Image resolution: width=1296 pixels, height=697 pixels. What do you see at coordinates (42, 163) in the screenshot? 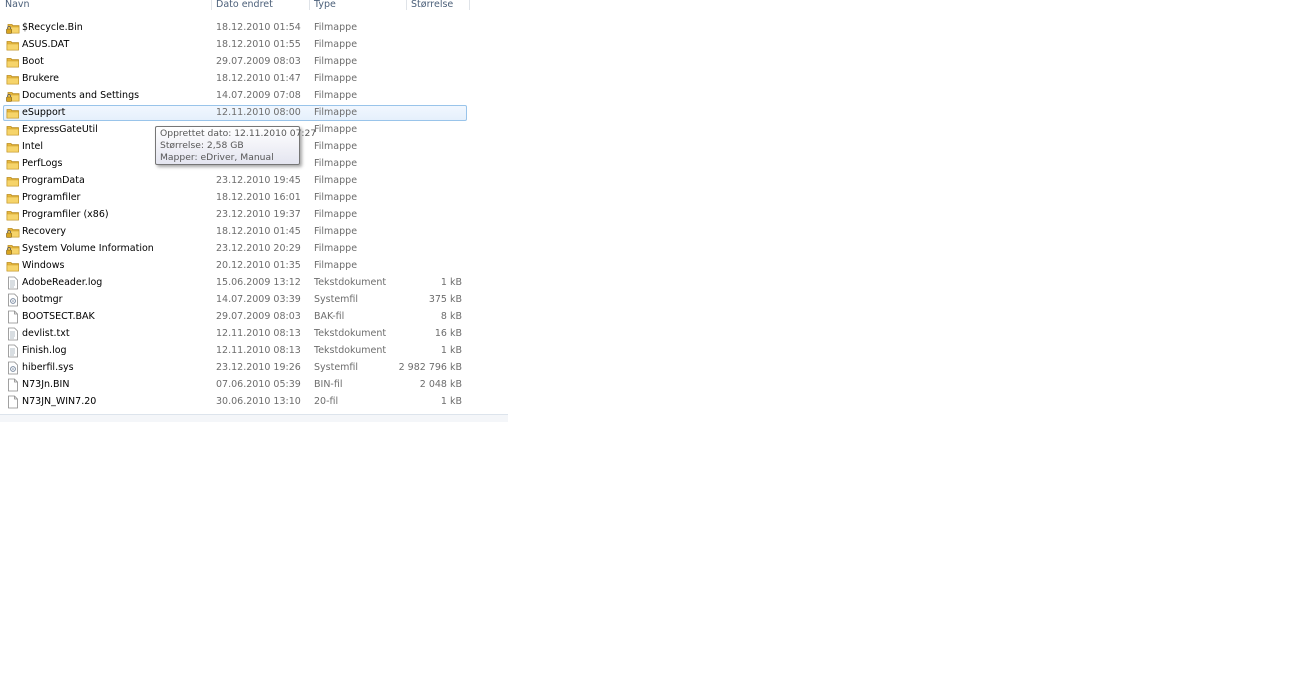
I see `file-name: PerfLogs` at bounding box center [42, 163].